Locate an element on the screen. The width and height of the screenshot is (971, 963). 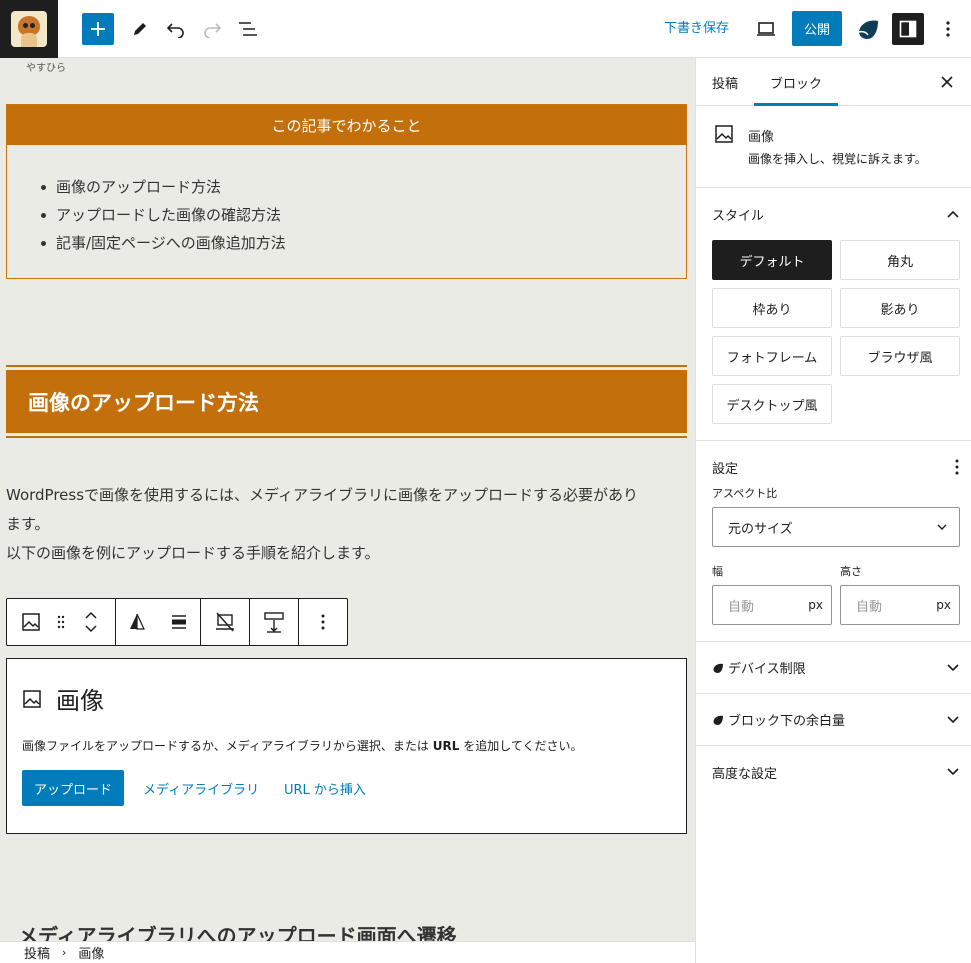
chevron-right-icon: › is located at coordinates (64, 952).